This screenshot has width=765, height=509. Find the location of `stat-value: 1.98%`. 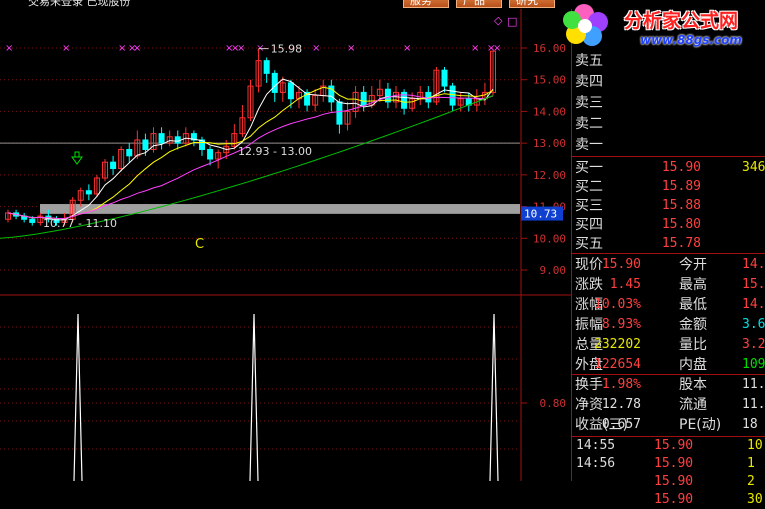

stat-value: 1.98% is located at coordinates (621, 384).